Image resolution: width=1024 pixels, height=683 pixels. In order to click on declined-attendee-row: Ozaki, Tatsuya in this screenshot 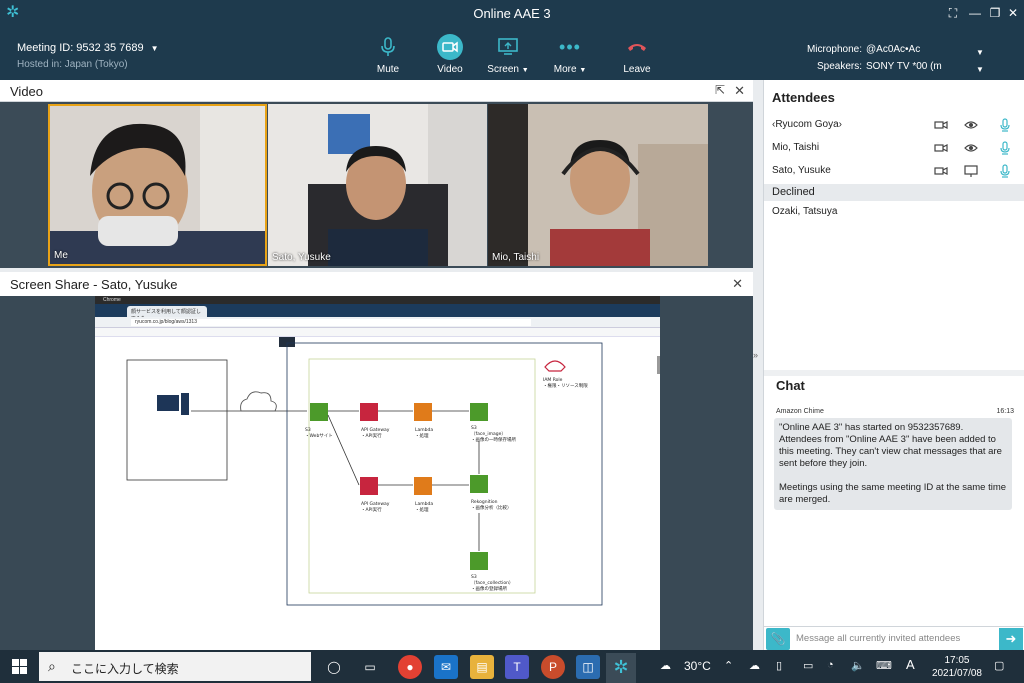, I will do `click(894, 212)`.